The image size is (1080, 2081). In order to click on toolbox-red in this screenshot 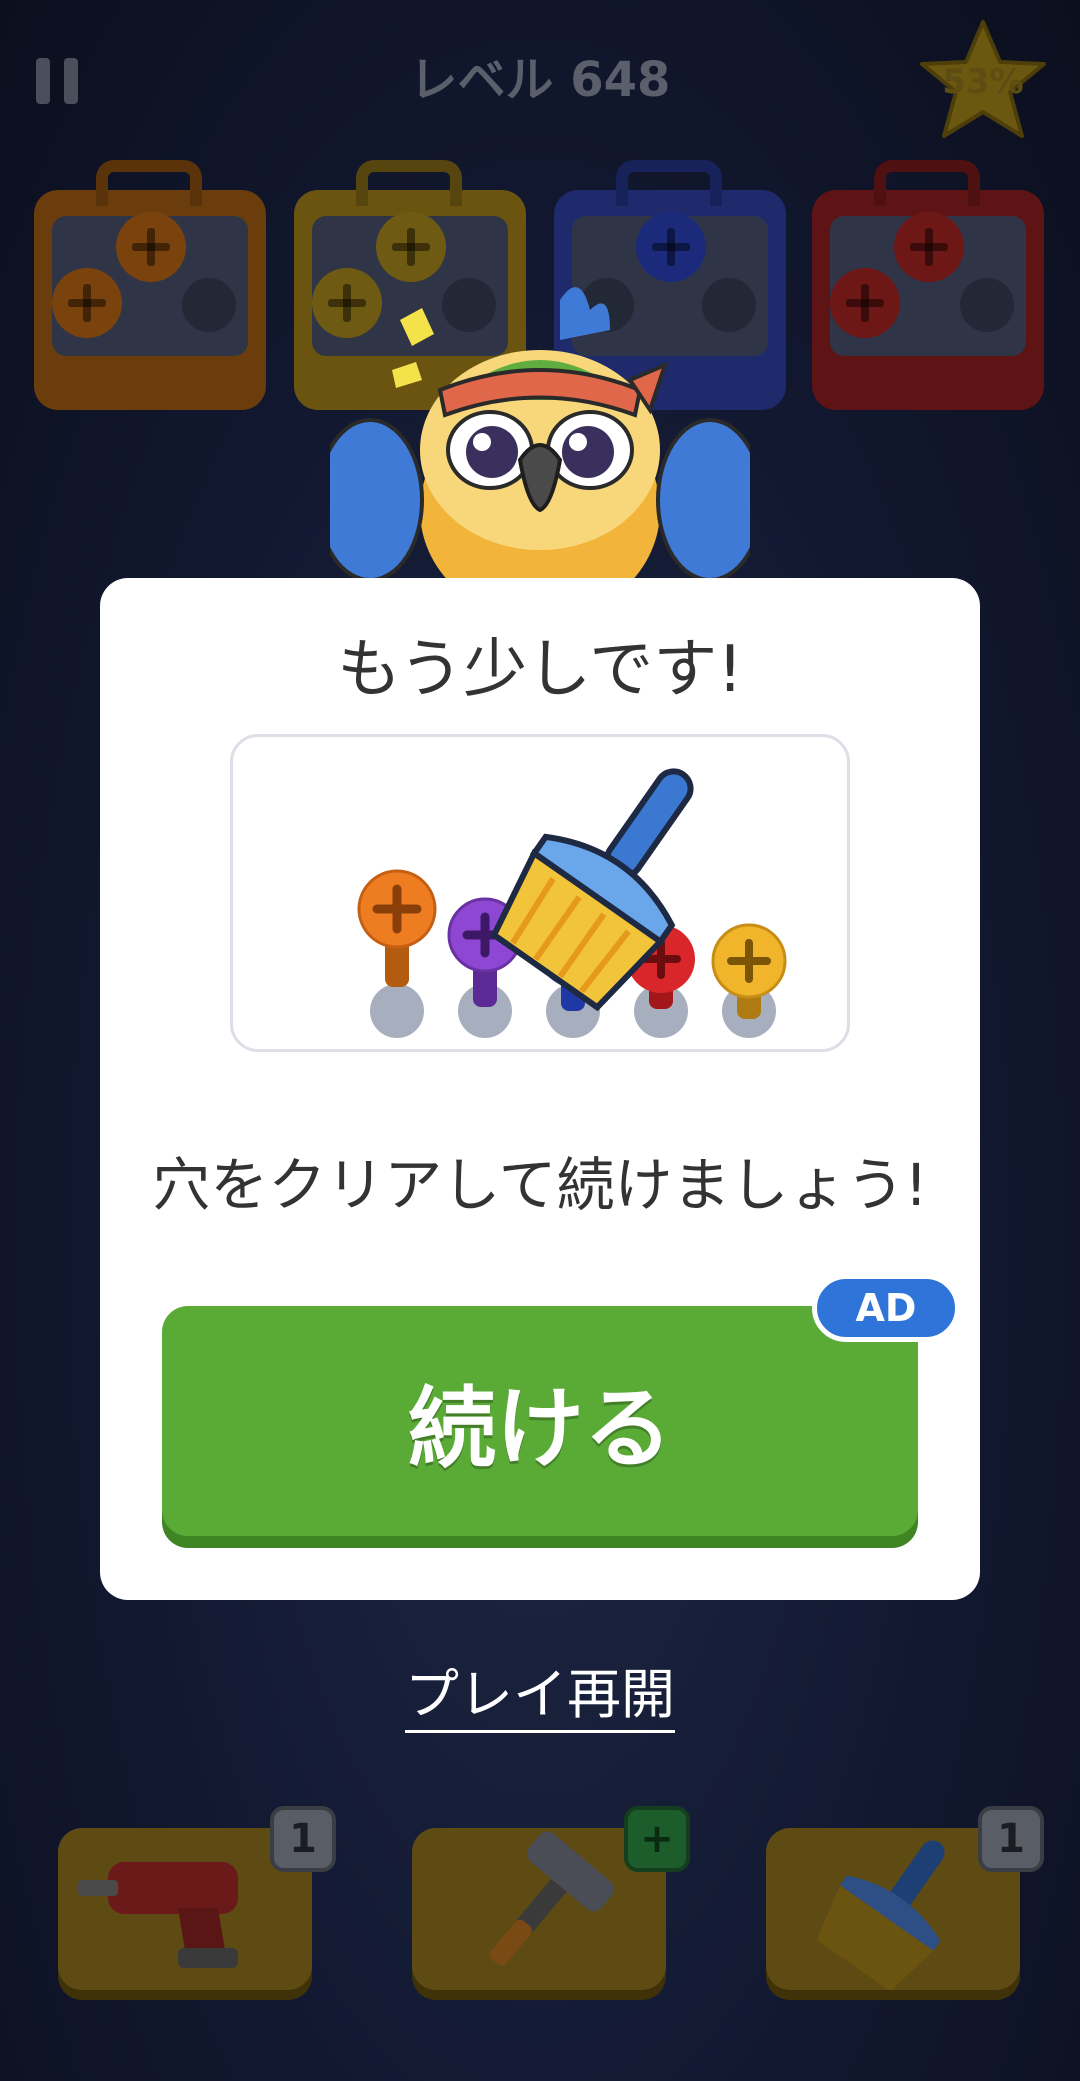, I will do `click(928, 285)`.